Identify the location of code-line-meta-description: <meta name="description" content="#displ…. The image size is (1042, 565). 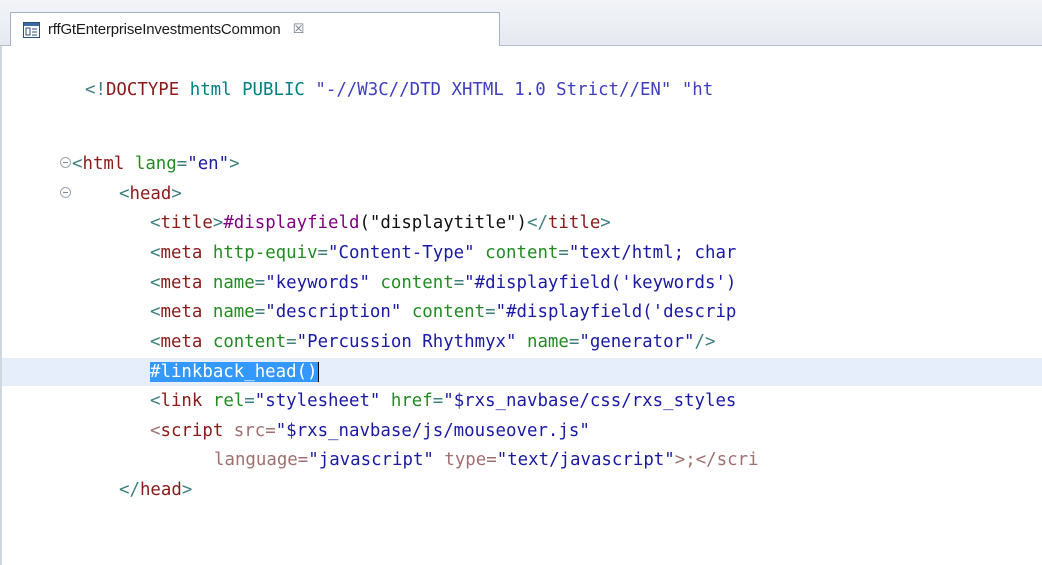
(522, 312).